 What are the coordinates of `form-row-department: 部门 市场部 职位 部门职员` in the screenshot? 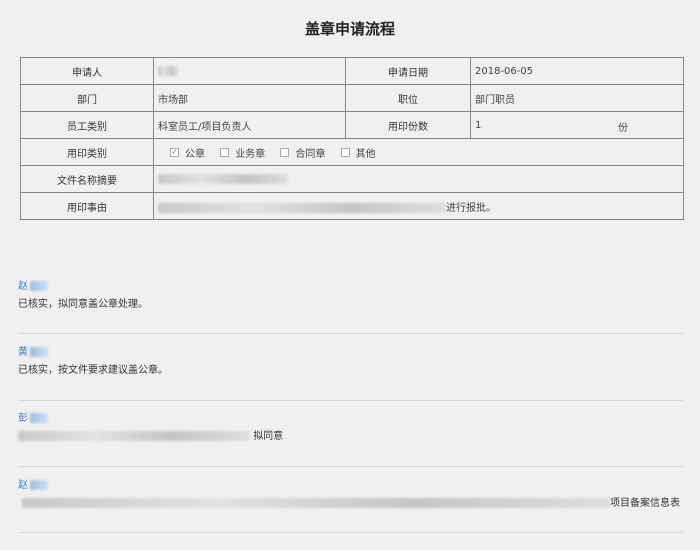 It's located at (352, 98).